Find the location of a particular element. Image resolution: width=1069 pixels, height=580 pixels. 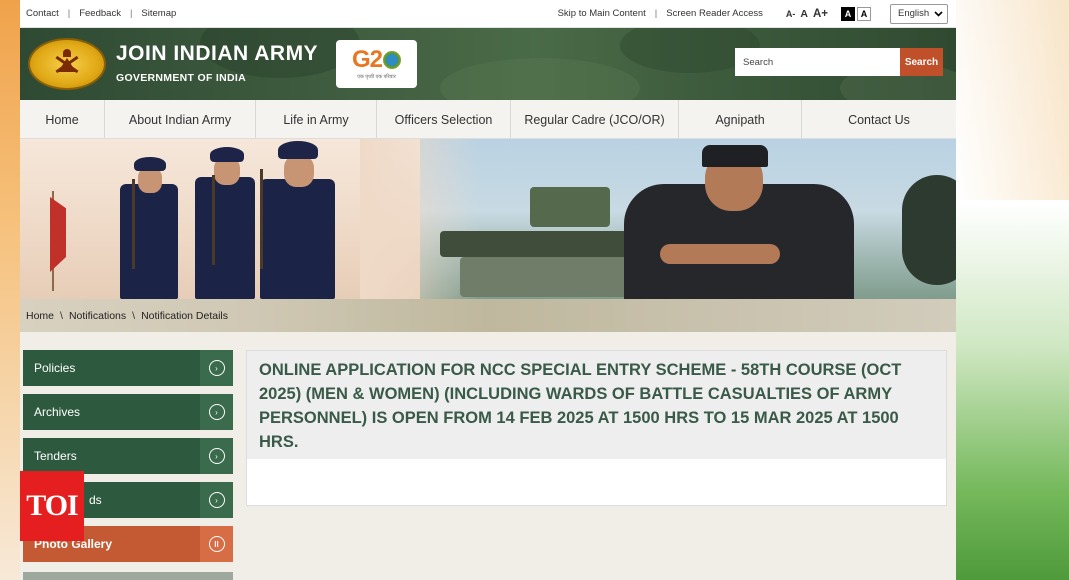

gunner-arm is located at coordinates (720, 254).